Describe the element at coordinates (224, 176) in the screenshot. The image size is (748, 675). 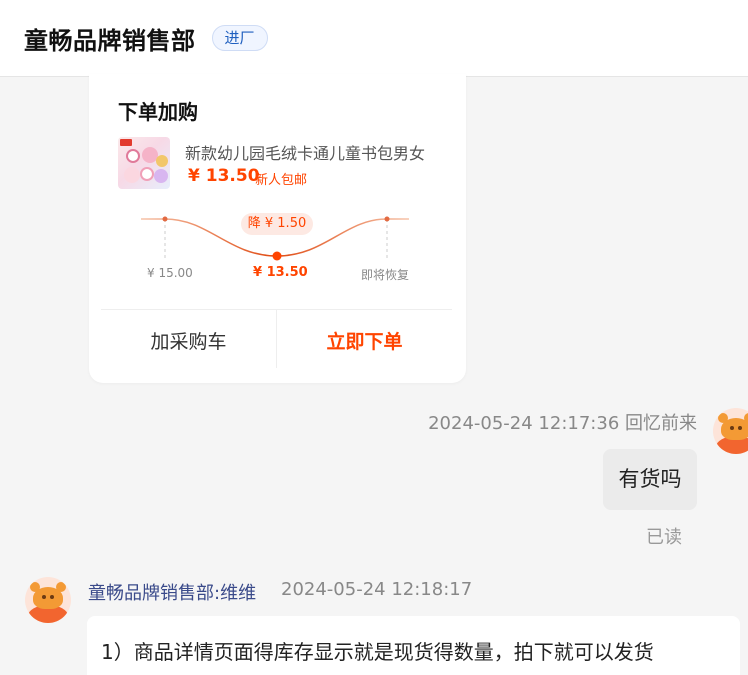
I see `product-price: ¥ 13.50` at that location.